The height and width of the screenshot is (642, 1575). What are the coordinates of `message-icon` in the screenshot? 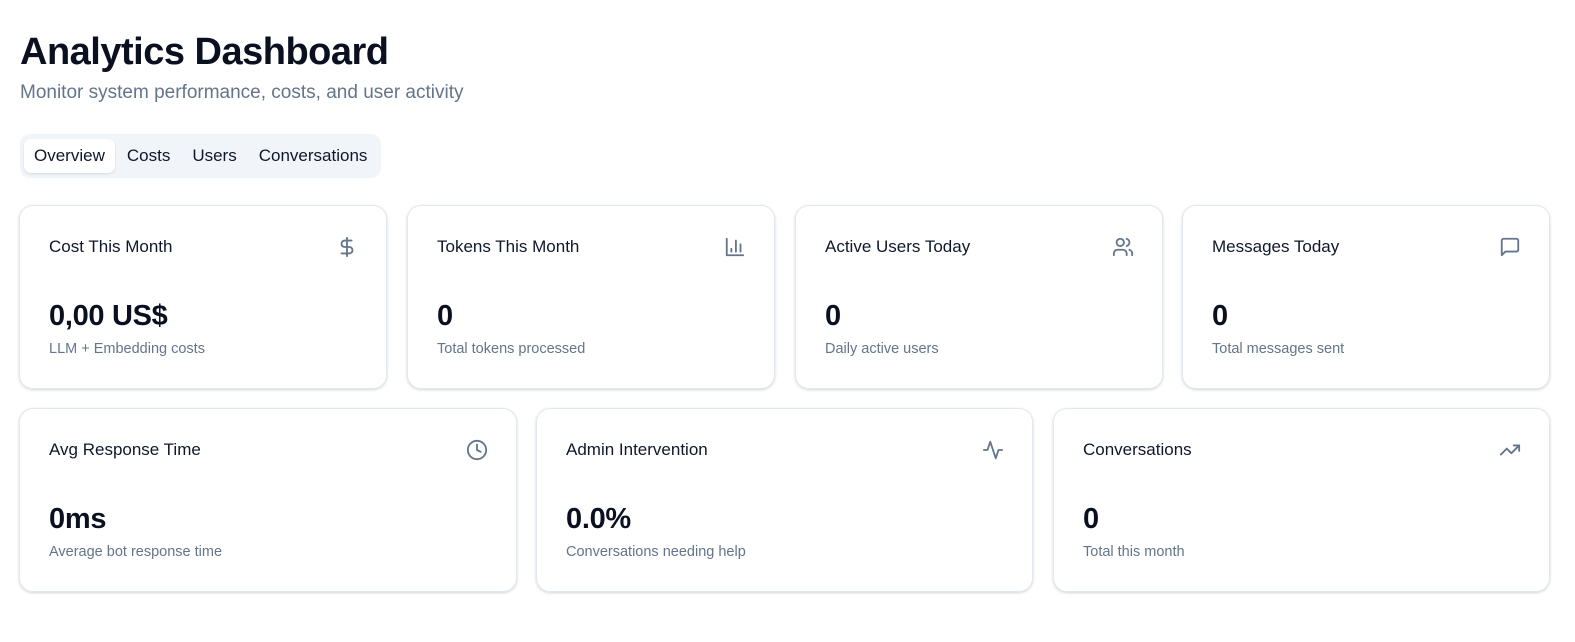 It's located at (1510, 247).